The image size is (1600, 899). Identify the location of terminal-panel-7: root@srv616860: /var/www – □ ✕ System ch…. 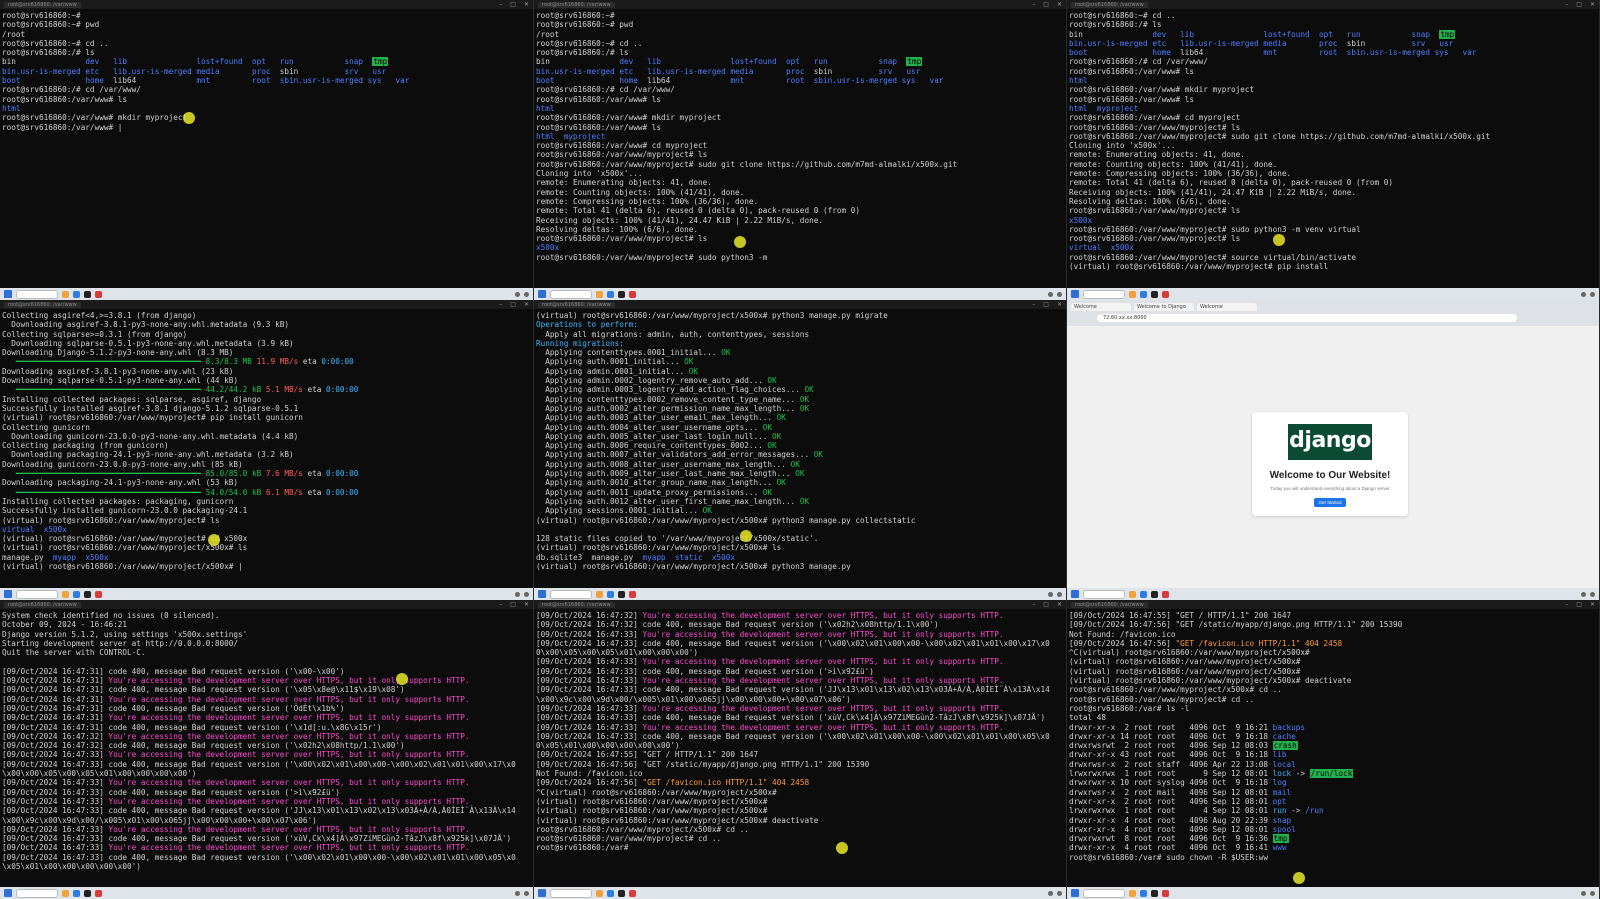
(267, 749).